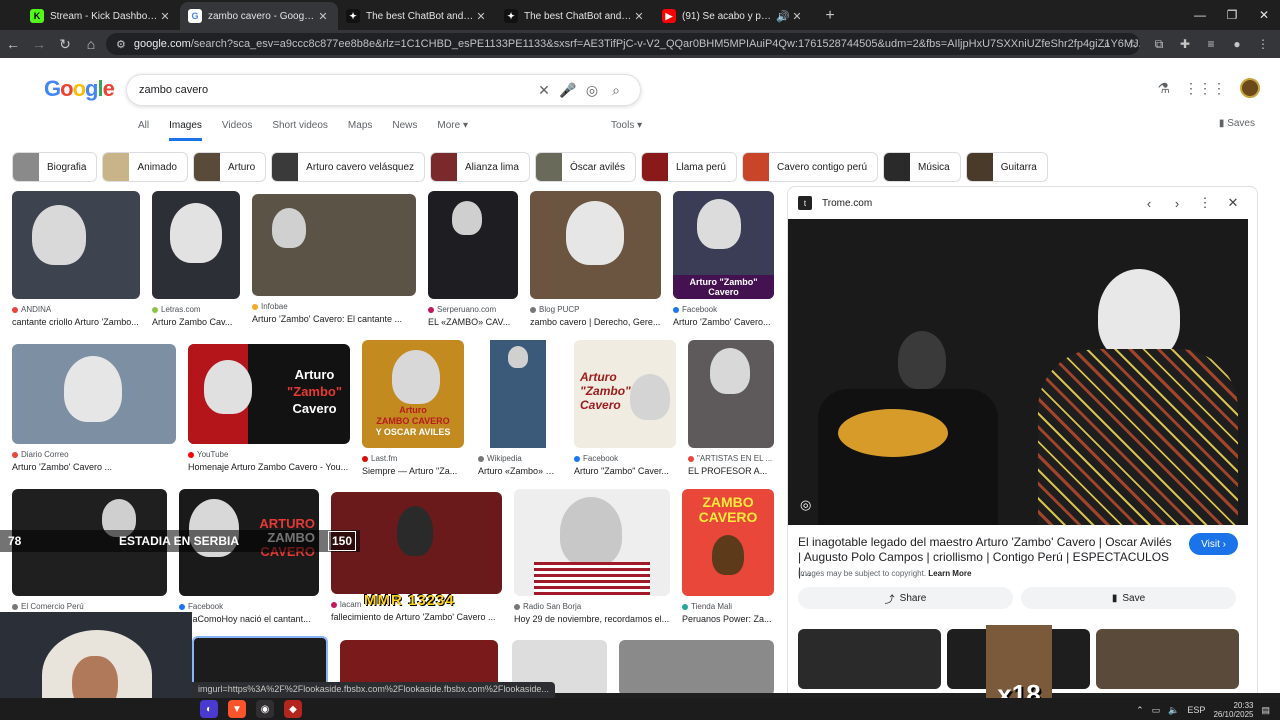 The width and height of the screenshot is (1280, 720). I want to click on notification-icon: ▤, so click(1265, 710).